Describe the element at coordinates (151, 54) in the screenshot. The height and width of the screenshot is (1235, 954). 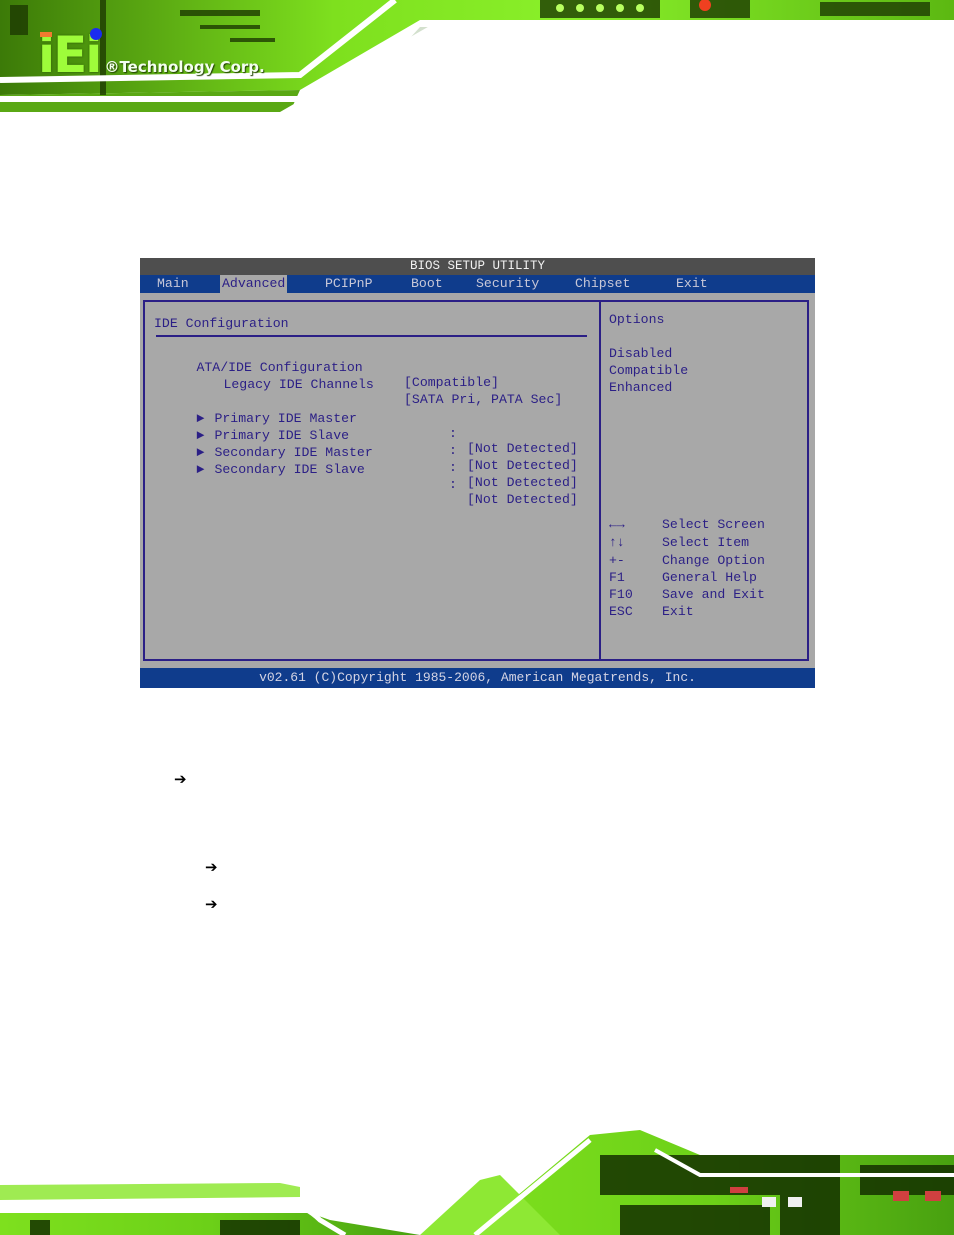
I see `company-logo: iEi ®Technology Corp.` at that location.